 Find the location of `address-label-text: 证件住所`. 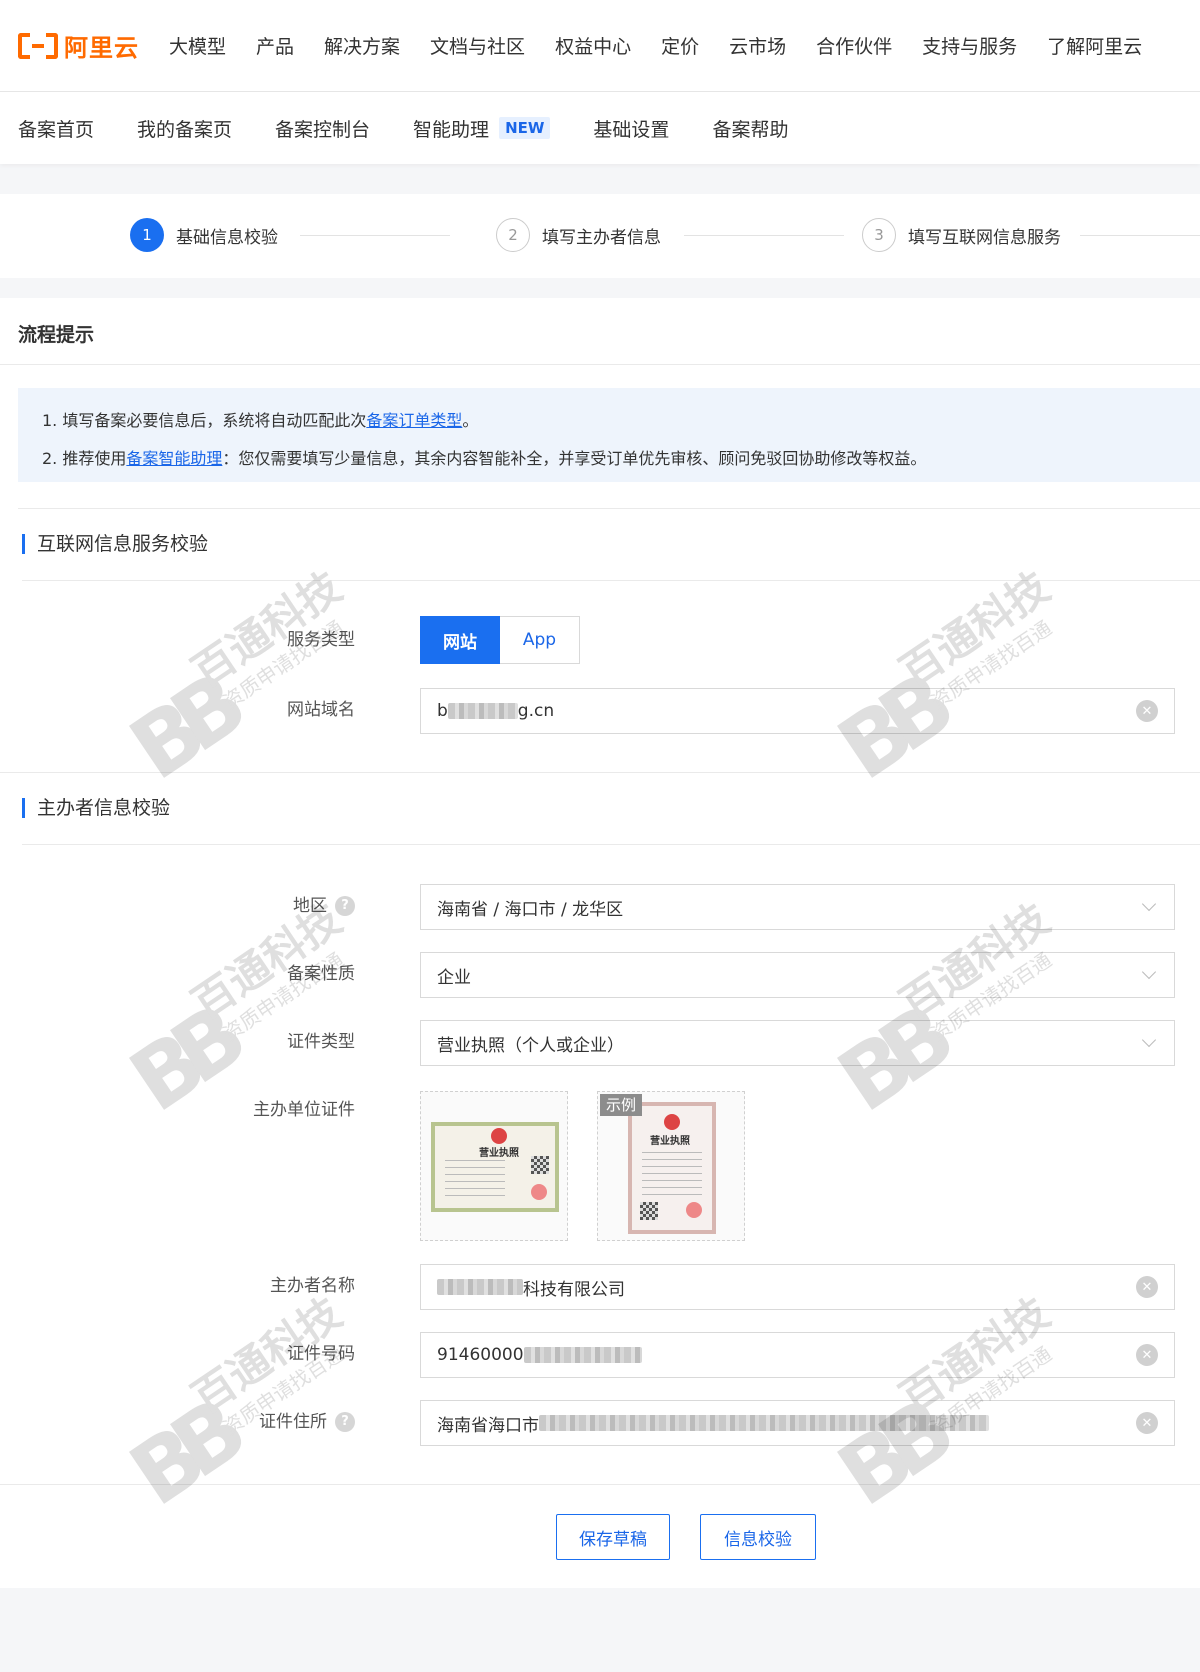

address-label-text: 证件住所 is located at coordinates (293, 1422).